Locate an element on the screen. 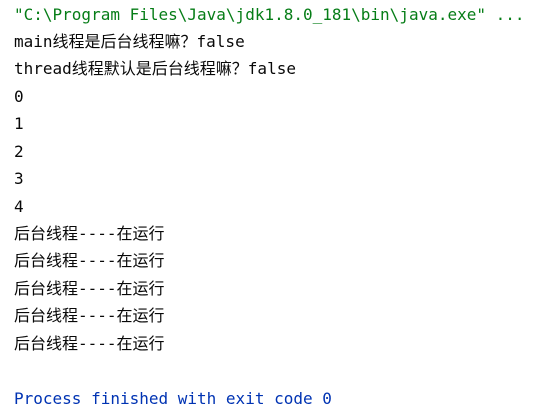 Image resolution: width=556 pixels, height=414 pixels. exit-message: Process finished with exit code 0 is located at coordinates (173, 398).